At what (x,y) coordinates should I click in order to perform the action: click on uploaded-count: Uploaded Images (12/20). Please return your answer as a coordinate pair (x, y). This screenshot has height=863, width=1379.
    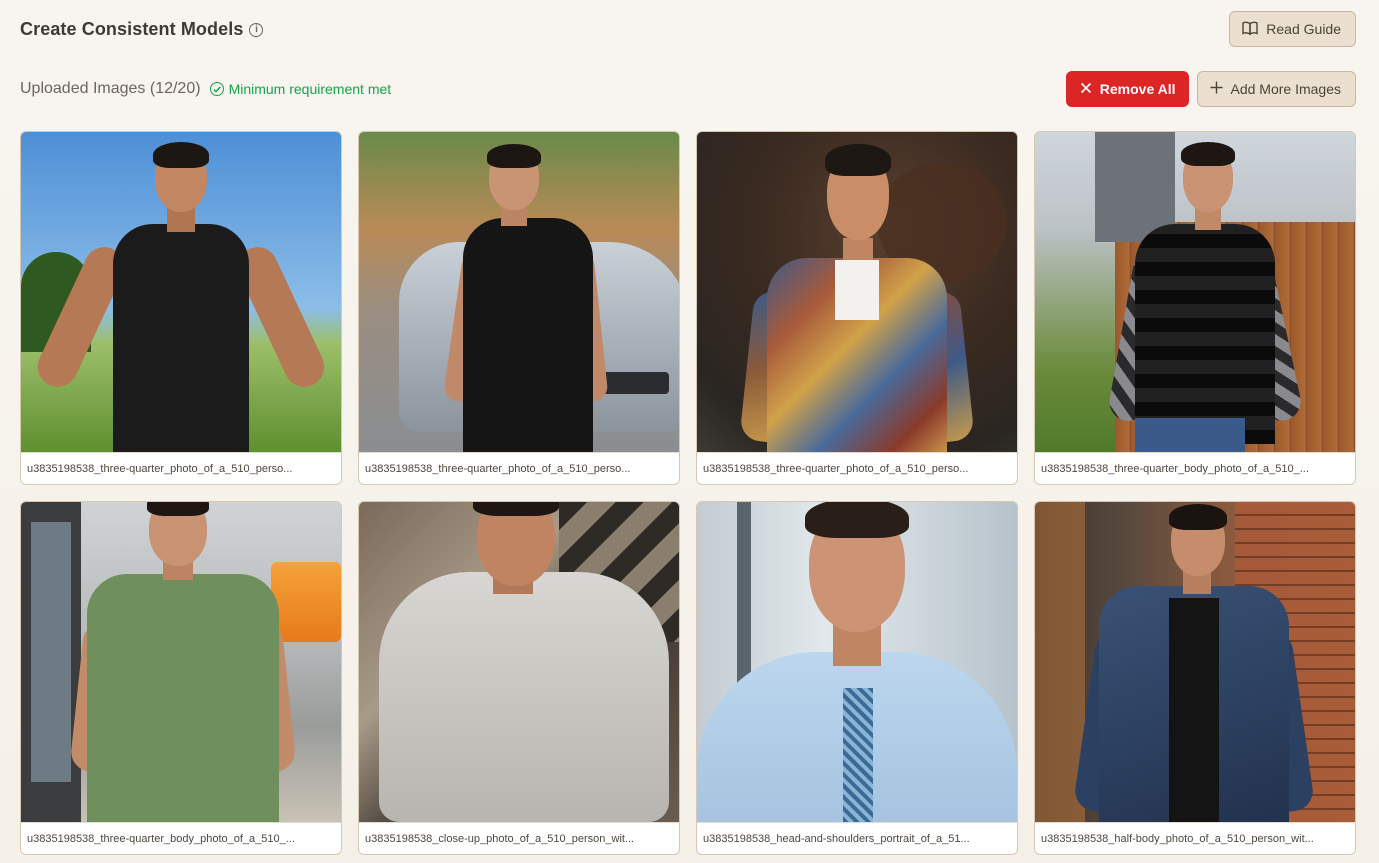
    Looking at the image, I should click on (110, 88).